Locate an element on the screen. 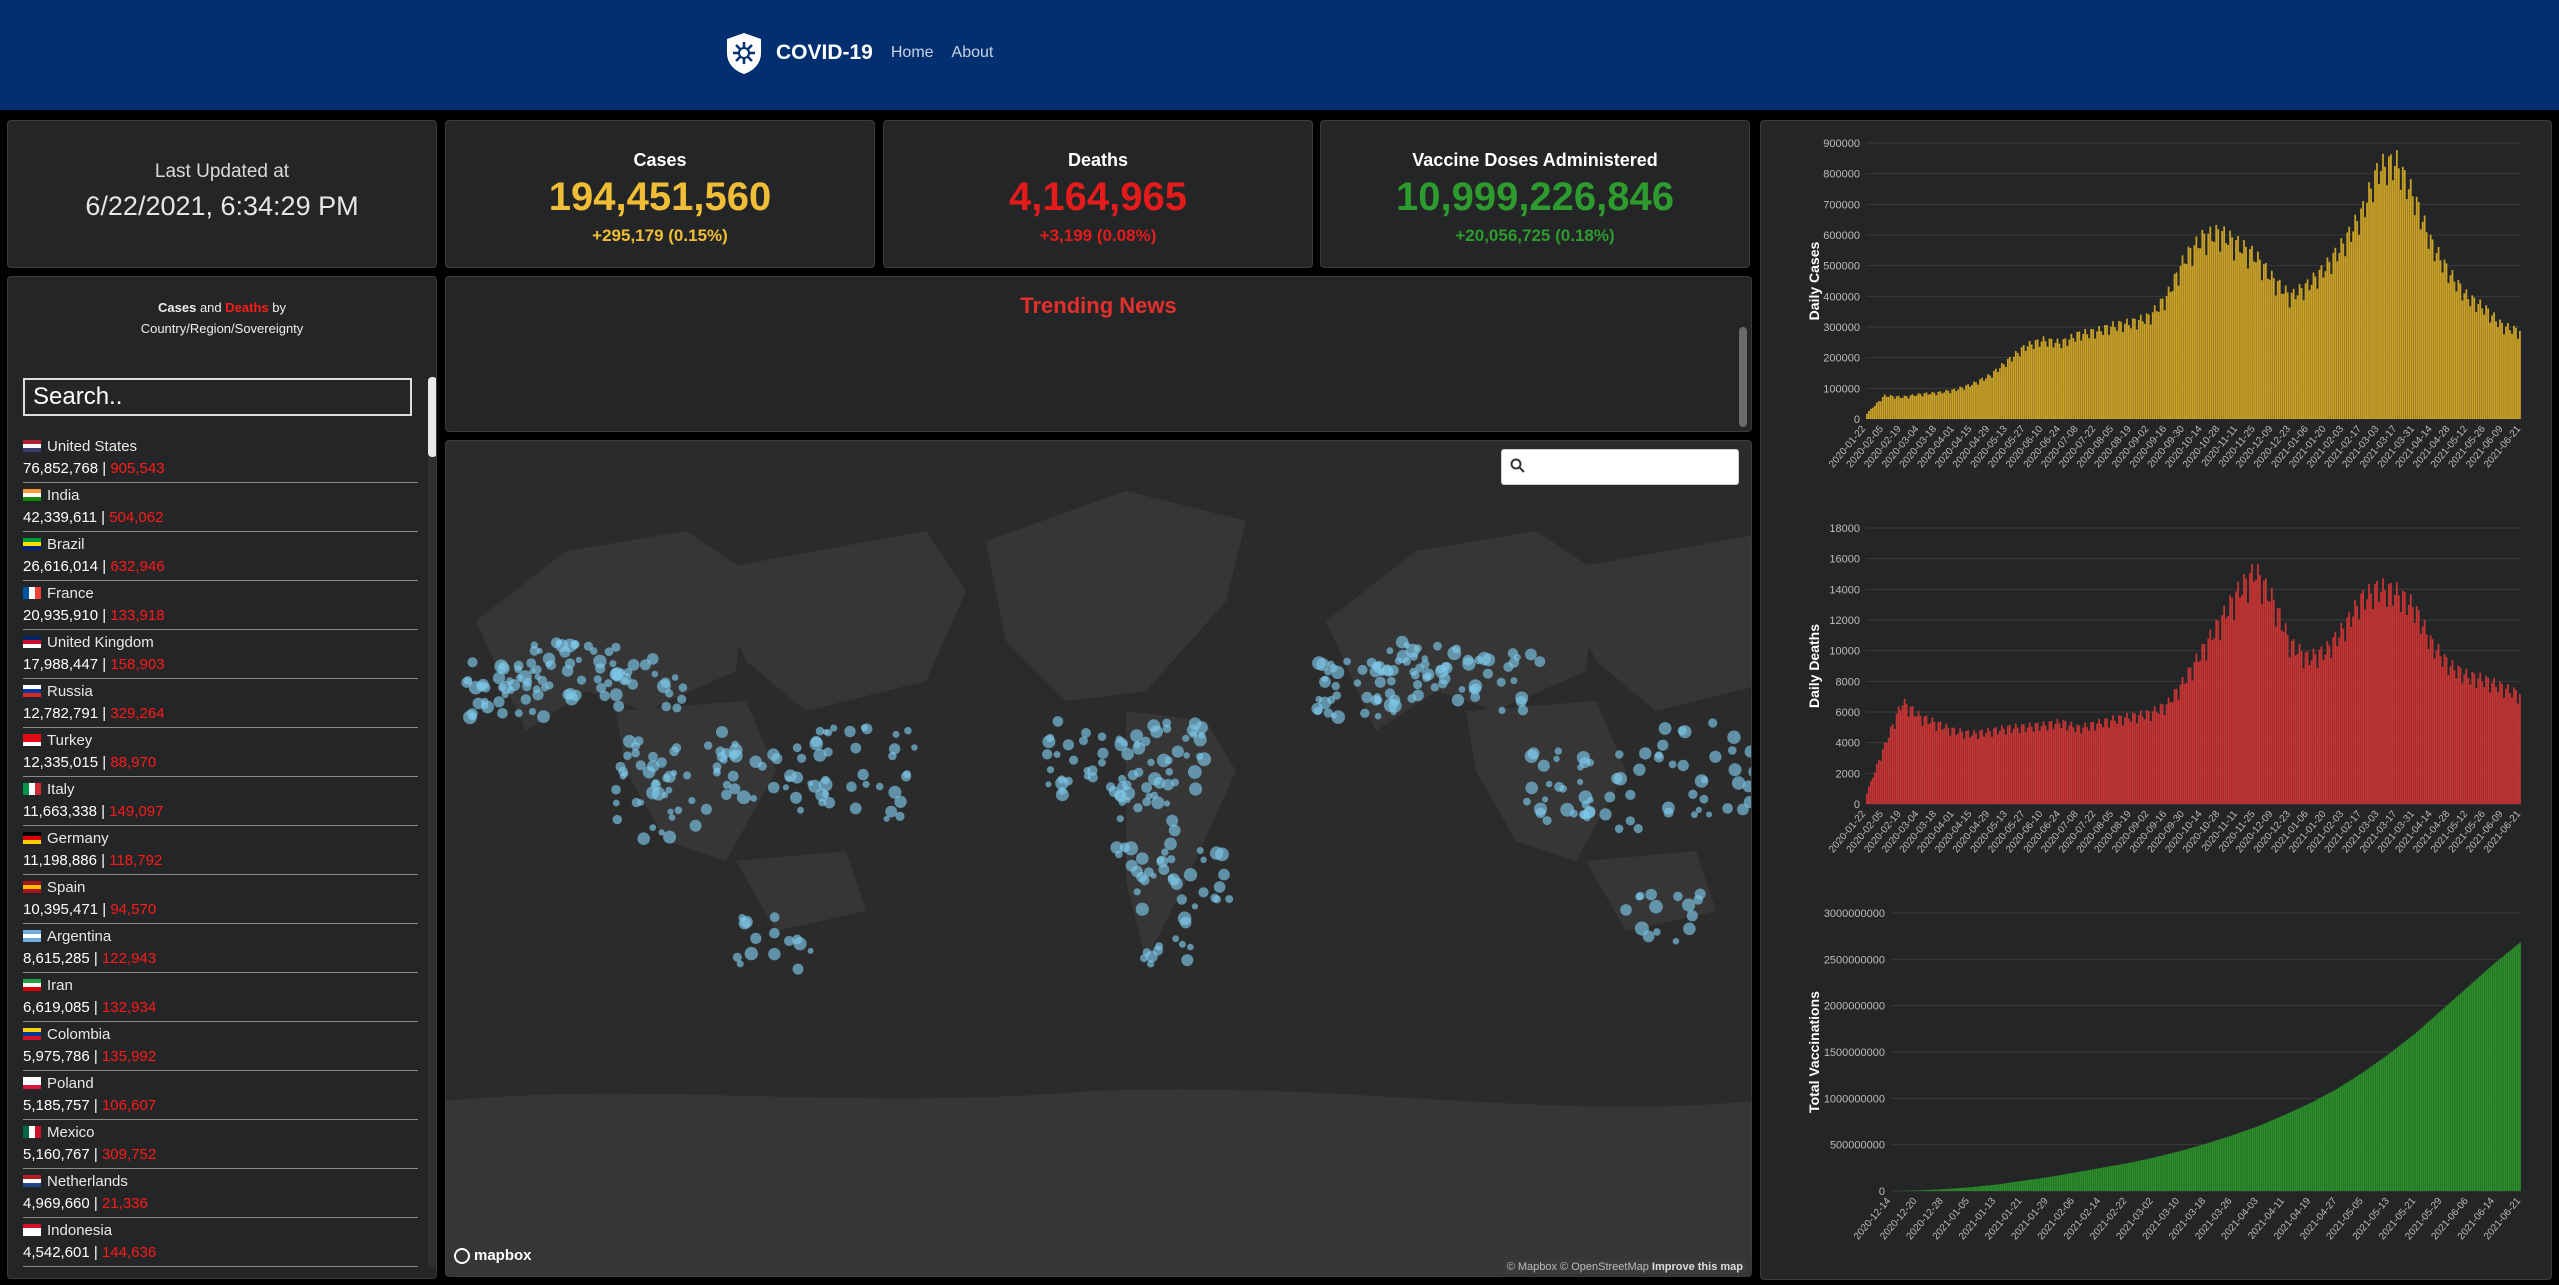 The width and height of the screenshot is (2559, 1285). virus-shield-icon is located at coordinates (744, 53).